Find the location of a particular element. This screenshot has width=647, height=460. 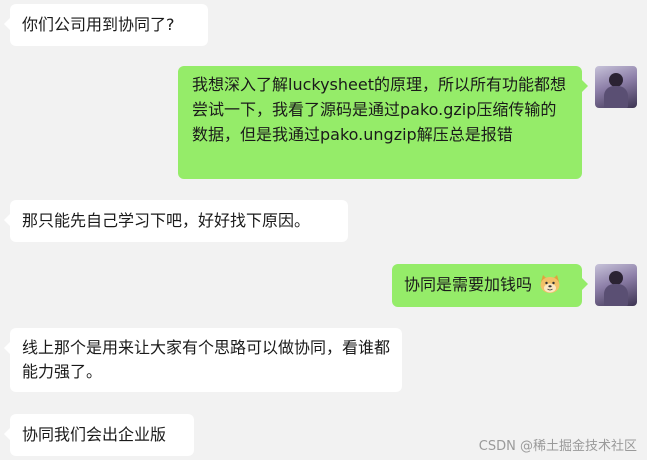

message-bubble: 你们公司用到协同了? is located at coordinates (106, 25).